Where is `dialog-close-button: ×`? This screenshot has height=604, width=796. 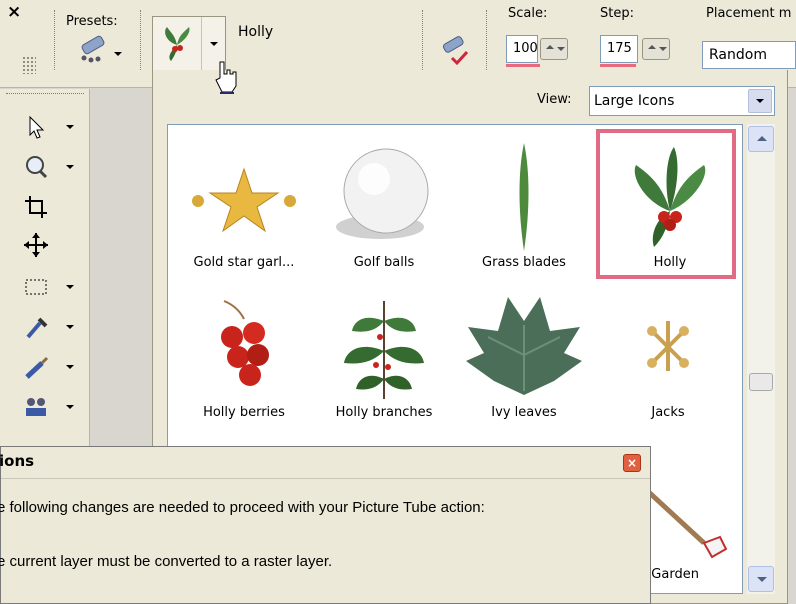 dialog-close-button: × is located at coordinates (632, 463).